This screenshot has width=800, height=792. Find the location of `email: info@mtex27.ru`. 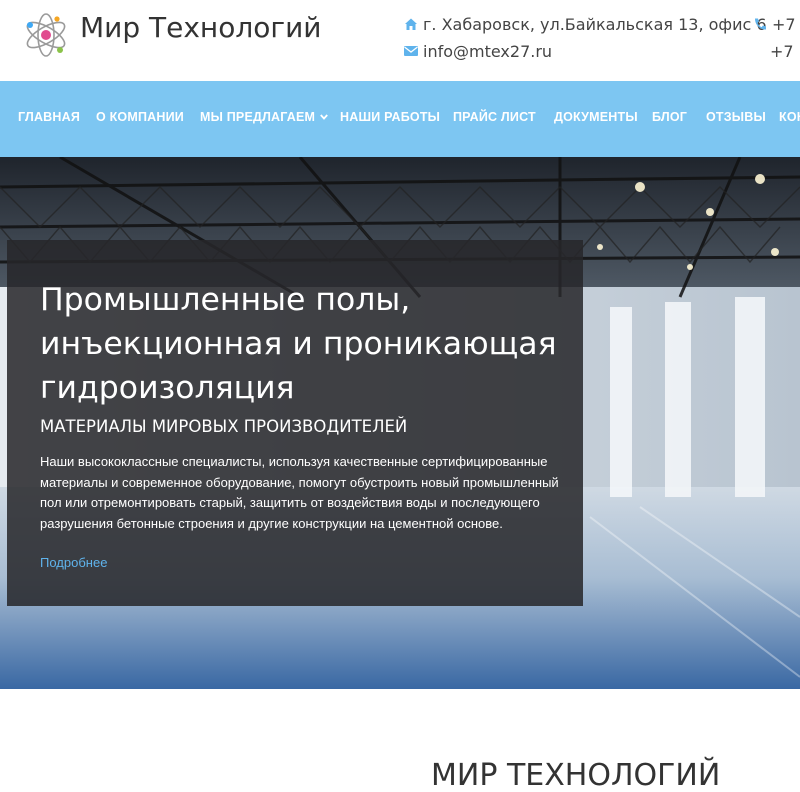

email: info@mtex27.ru is located at coordinates (477, 51).